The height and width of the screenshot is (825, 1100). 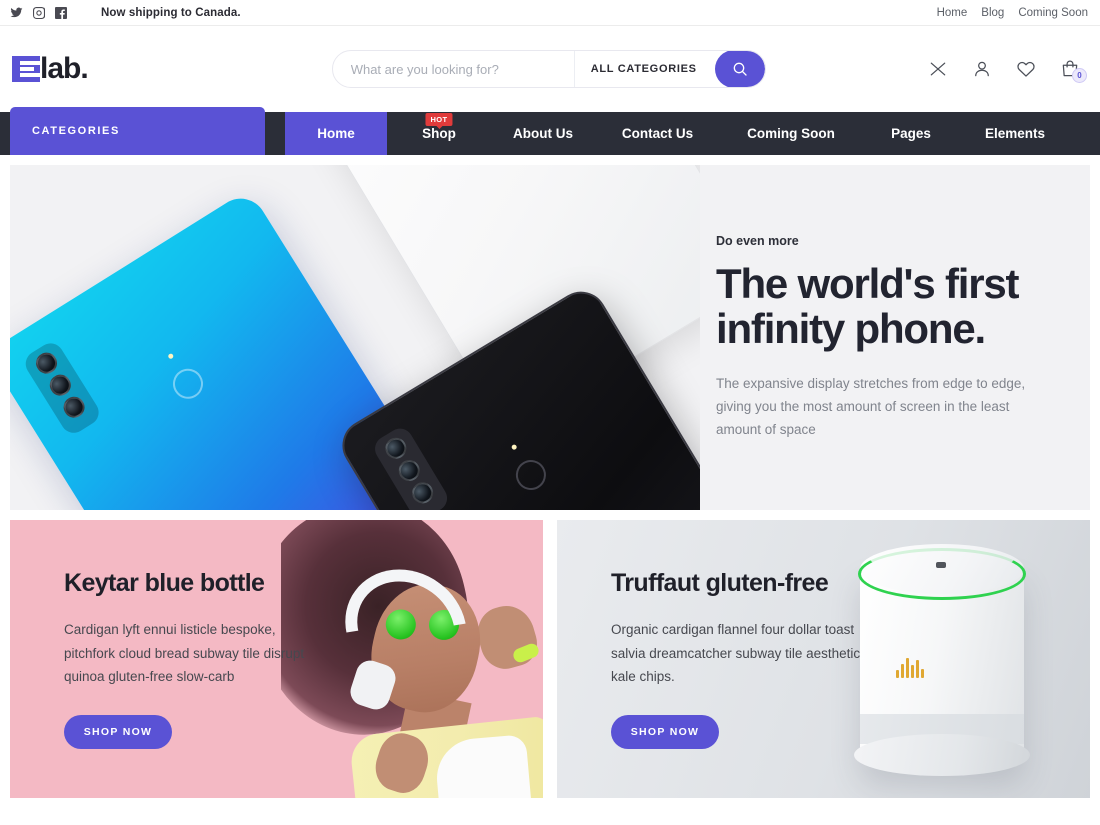 I want to click on search-bar: ALL CATEGORIES, so click(x=548, y=69).